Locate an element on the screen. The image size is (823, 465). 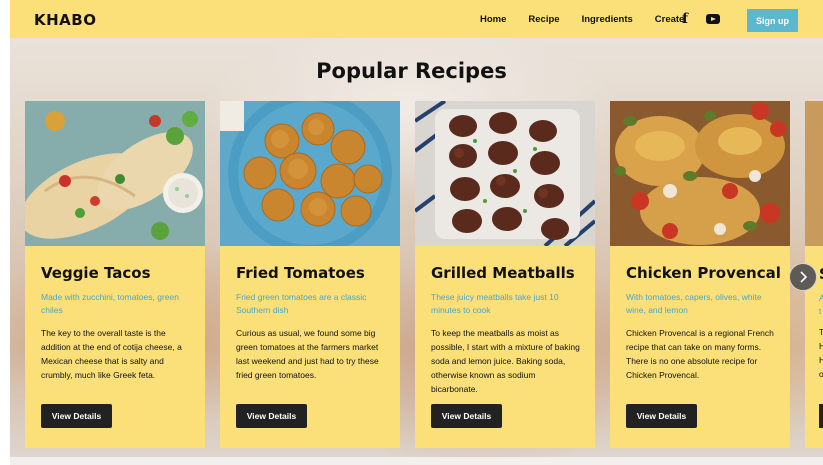
veggie-tacos-image is located at coordinates (115, 173).